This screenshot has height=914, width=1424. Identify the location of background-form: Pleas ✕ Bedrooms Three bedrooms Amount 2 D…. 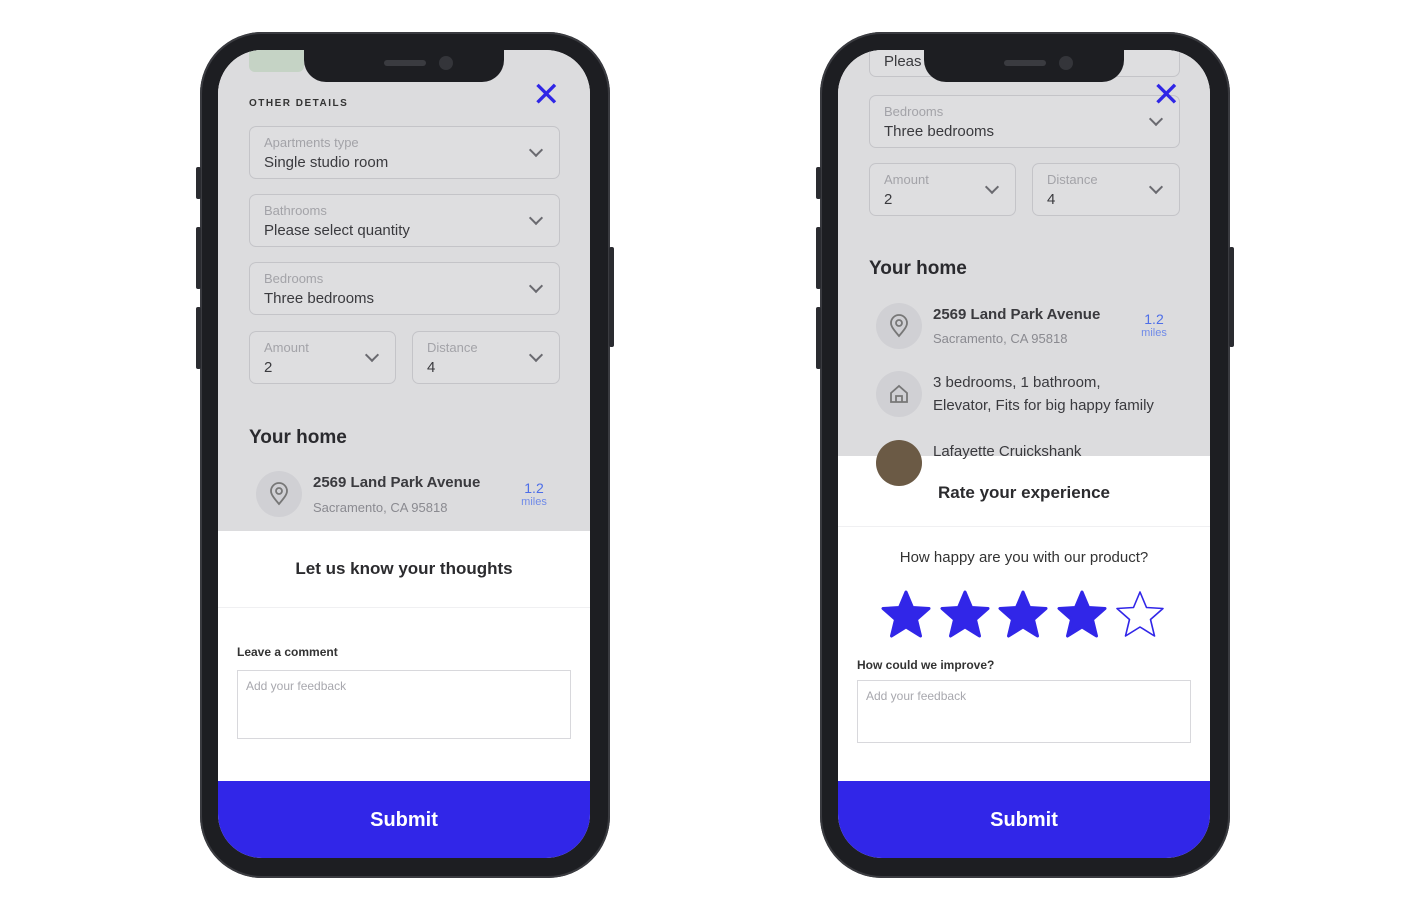
(1024, 268).